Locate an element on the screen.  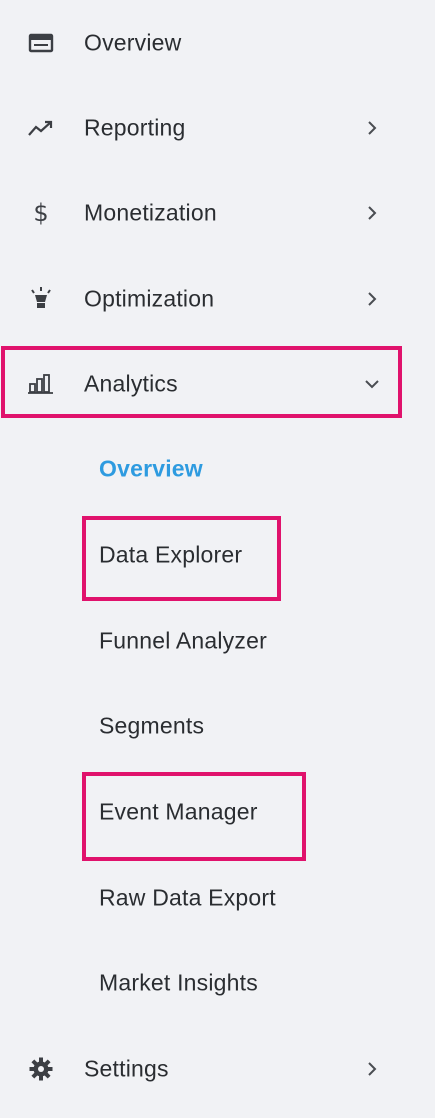
dashboard-icon is located at coordinates (41, 43).